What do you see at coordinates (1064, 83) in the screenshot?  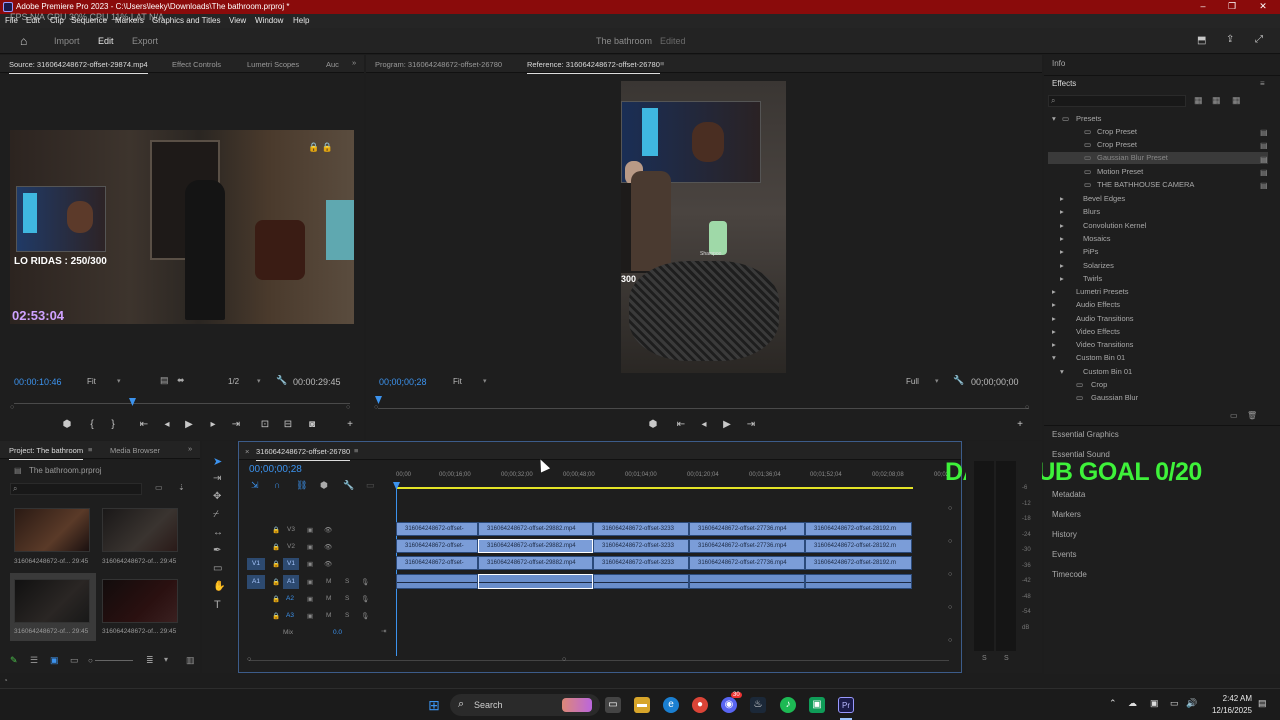 I see `effects-panel-tab: Effects` at bounding box center [1064, 83].